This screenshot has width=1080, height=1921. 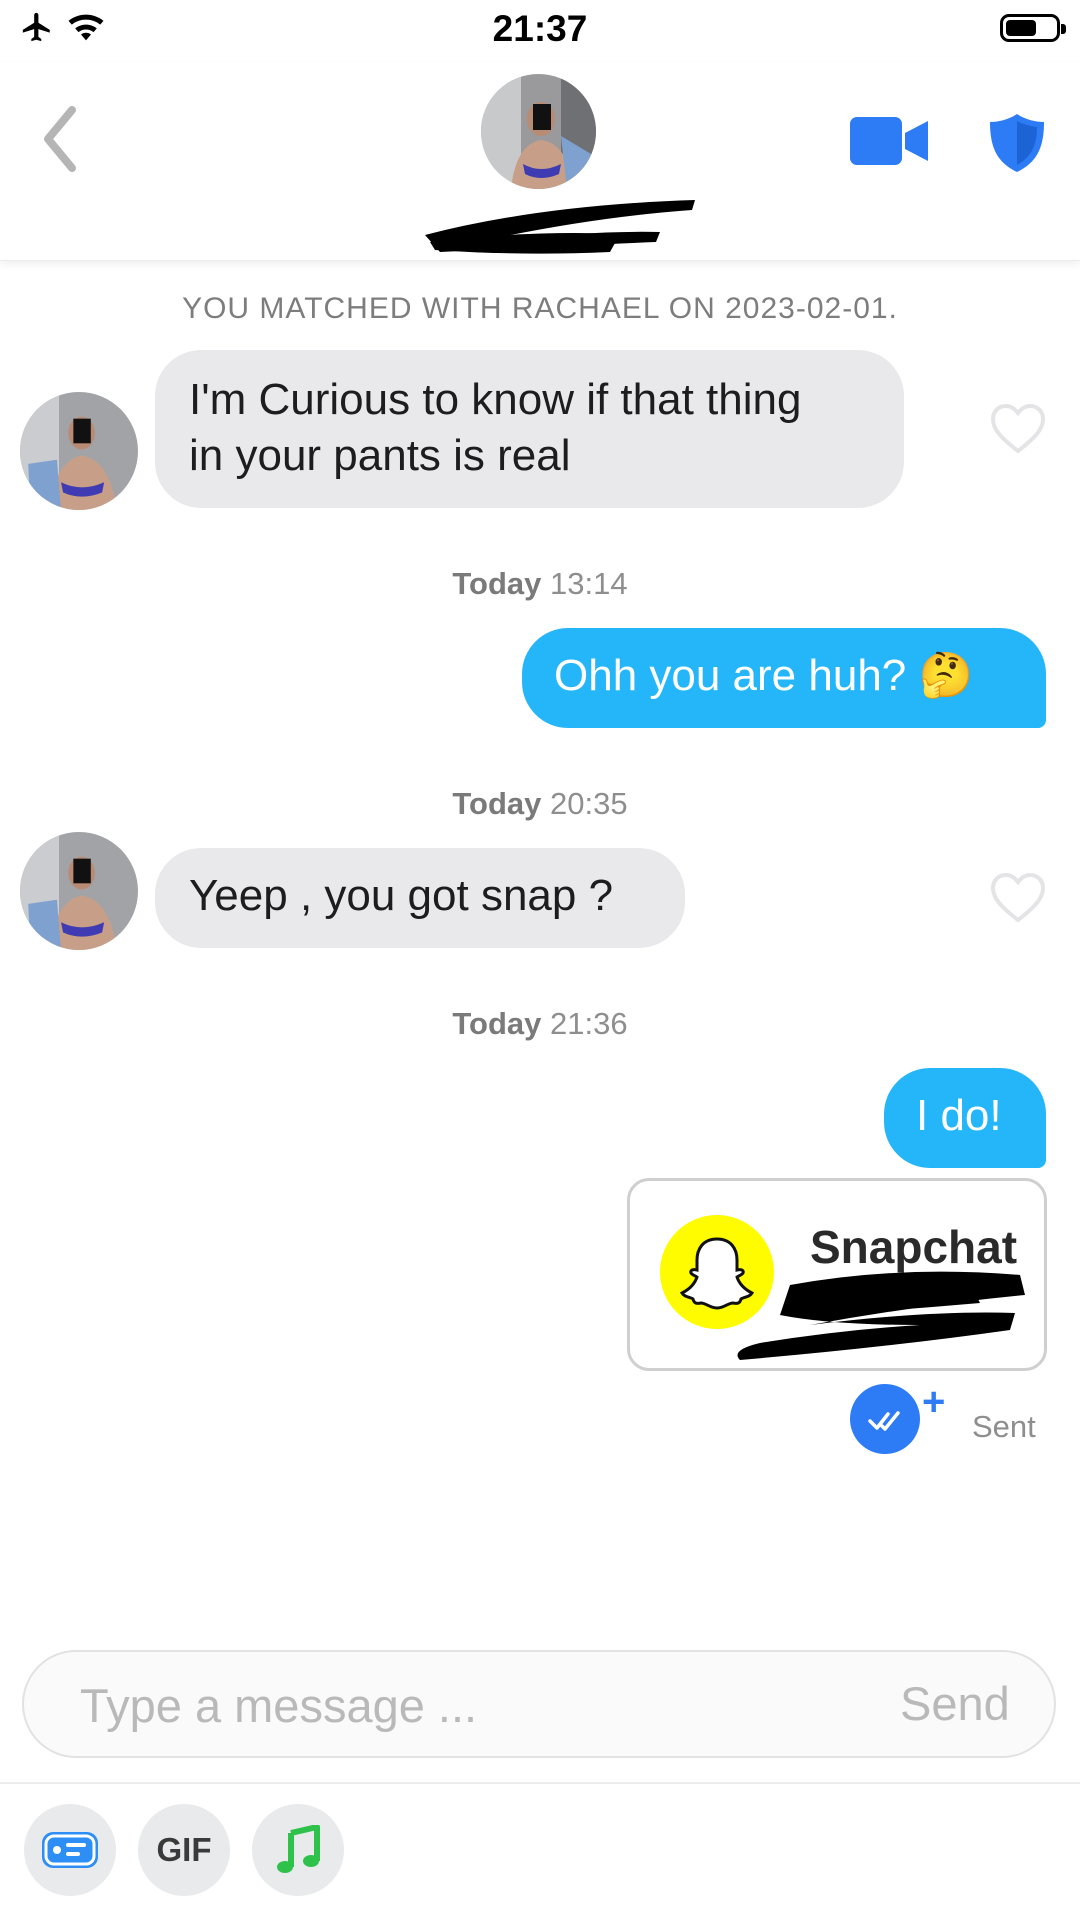 I want to click on message-text-line-1: I'm Curious to know if that thing, so click(x=495, y=399).